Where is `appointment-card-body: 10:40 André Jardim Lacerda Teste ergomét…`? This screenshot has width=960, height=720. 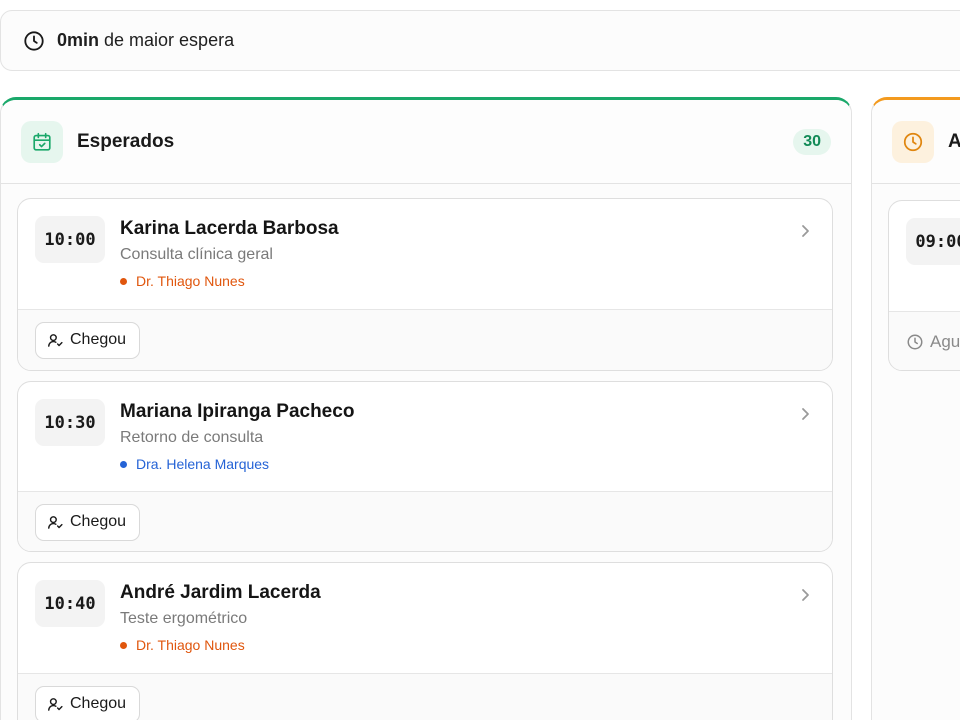
appointment-card-body: 10:40 André Jardim Lacerda Teste ergomét… is located at coordinates (425, 618).